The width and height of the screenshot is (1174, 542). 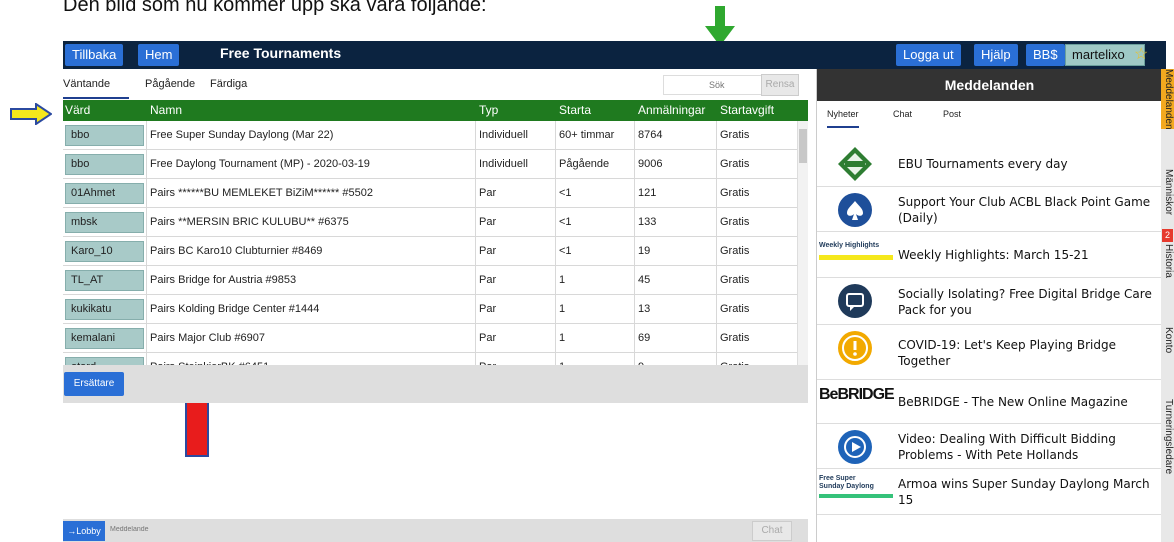 What do you see at coordinates (228, 84) in the screenshot?
I see `tab-finished: Färdiga` at bounding box center [228, 84].